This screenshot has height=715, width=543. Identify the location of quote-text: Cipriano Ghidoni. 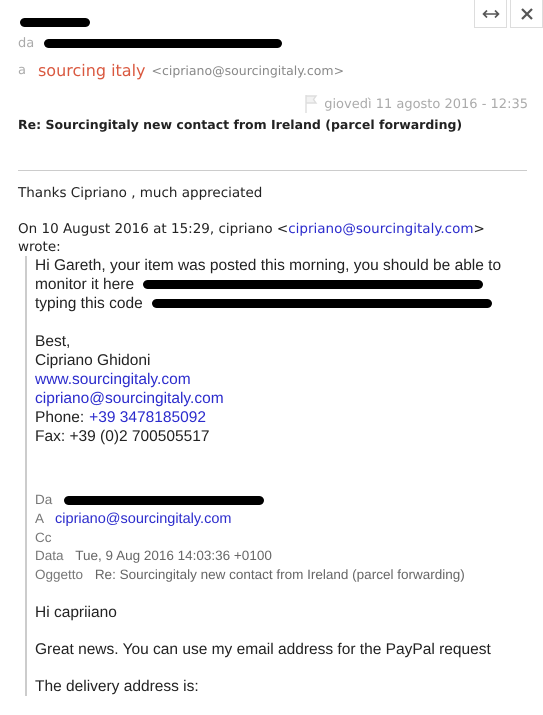
(92, 360).